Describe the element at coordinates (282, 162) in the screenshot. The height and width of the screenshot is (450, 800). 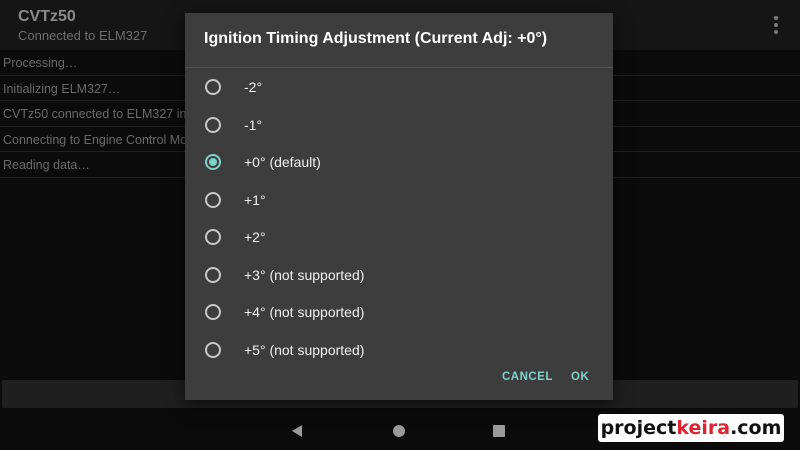
I see `option-label: +0° (default)` at that location.